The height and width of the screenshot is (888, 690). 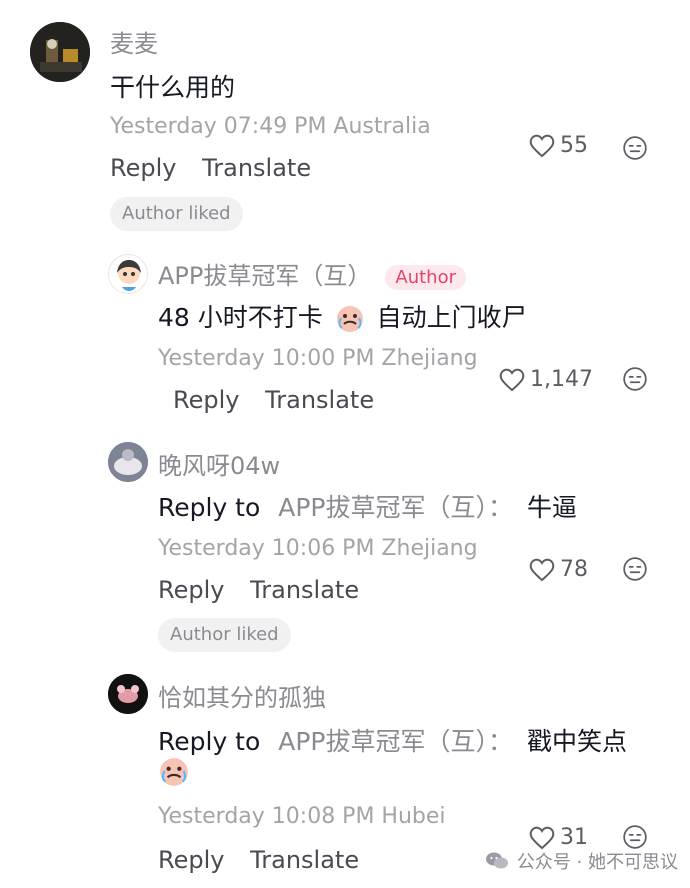 I want to click on comment-message: 牛逼, so click(x=551, y=507).